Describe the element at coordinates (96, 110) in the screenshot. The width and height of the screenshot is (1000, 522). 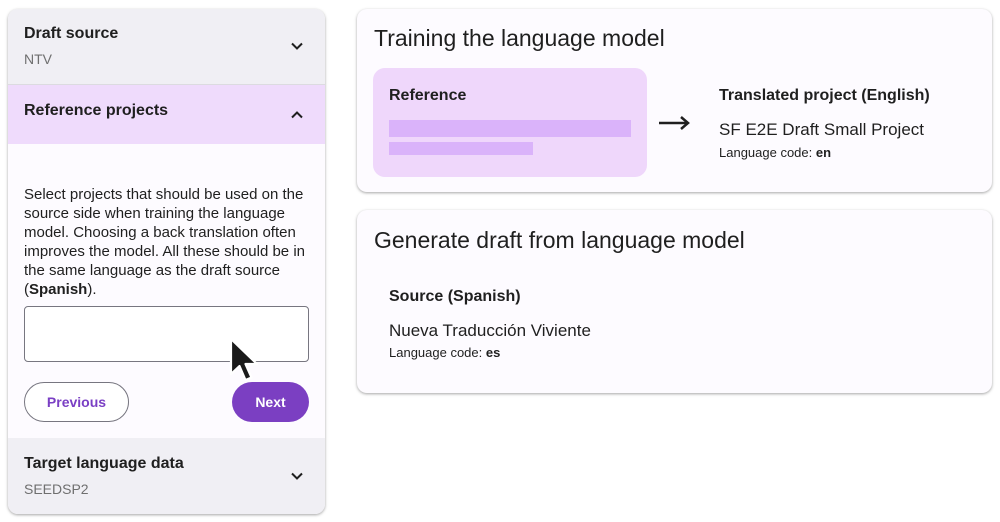
I see `reference-projects-title: Reference projects` at that location.